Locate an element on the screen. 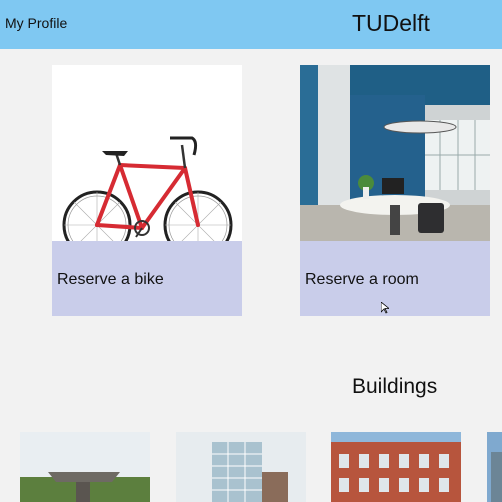 The height and width of the screenshot is (502, 502). app-title: TUDelft is located at coordinates (391, 23).